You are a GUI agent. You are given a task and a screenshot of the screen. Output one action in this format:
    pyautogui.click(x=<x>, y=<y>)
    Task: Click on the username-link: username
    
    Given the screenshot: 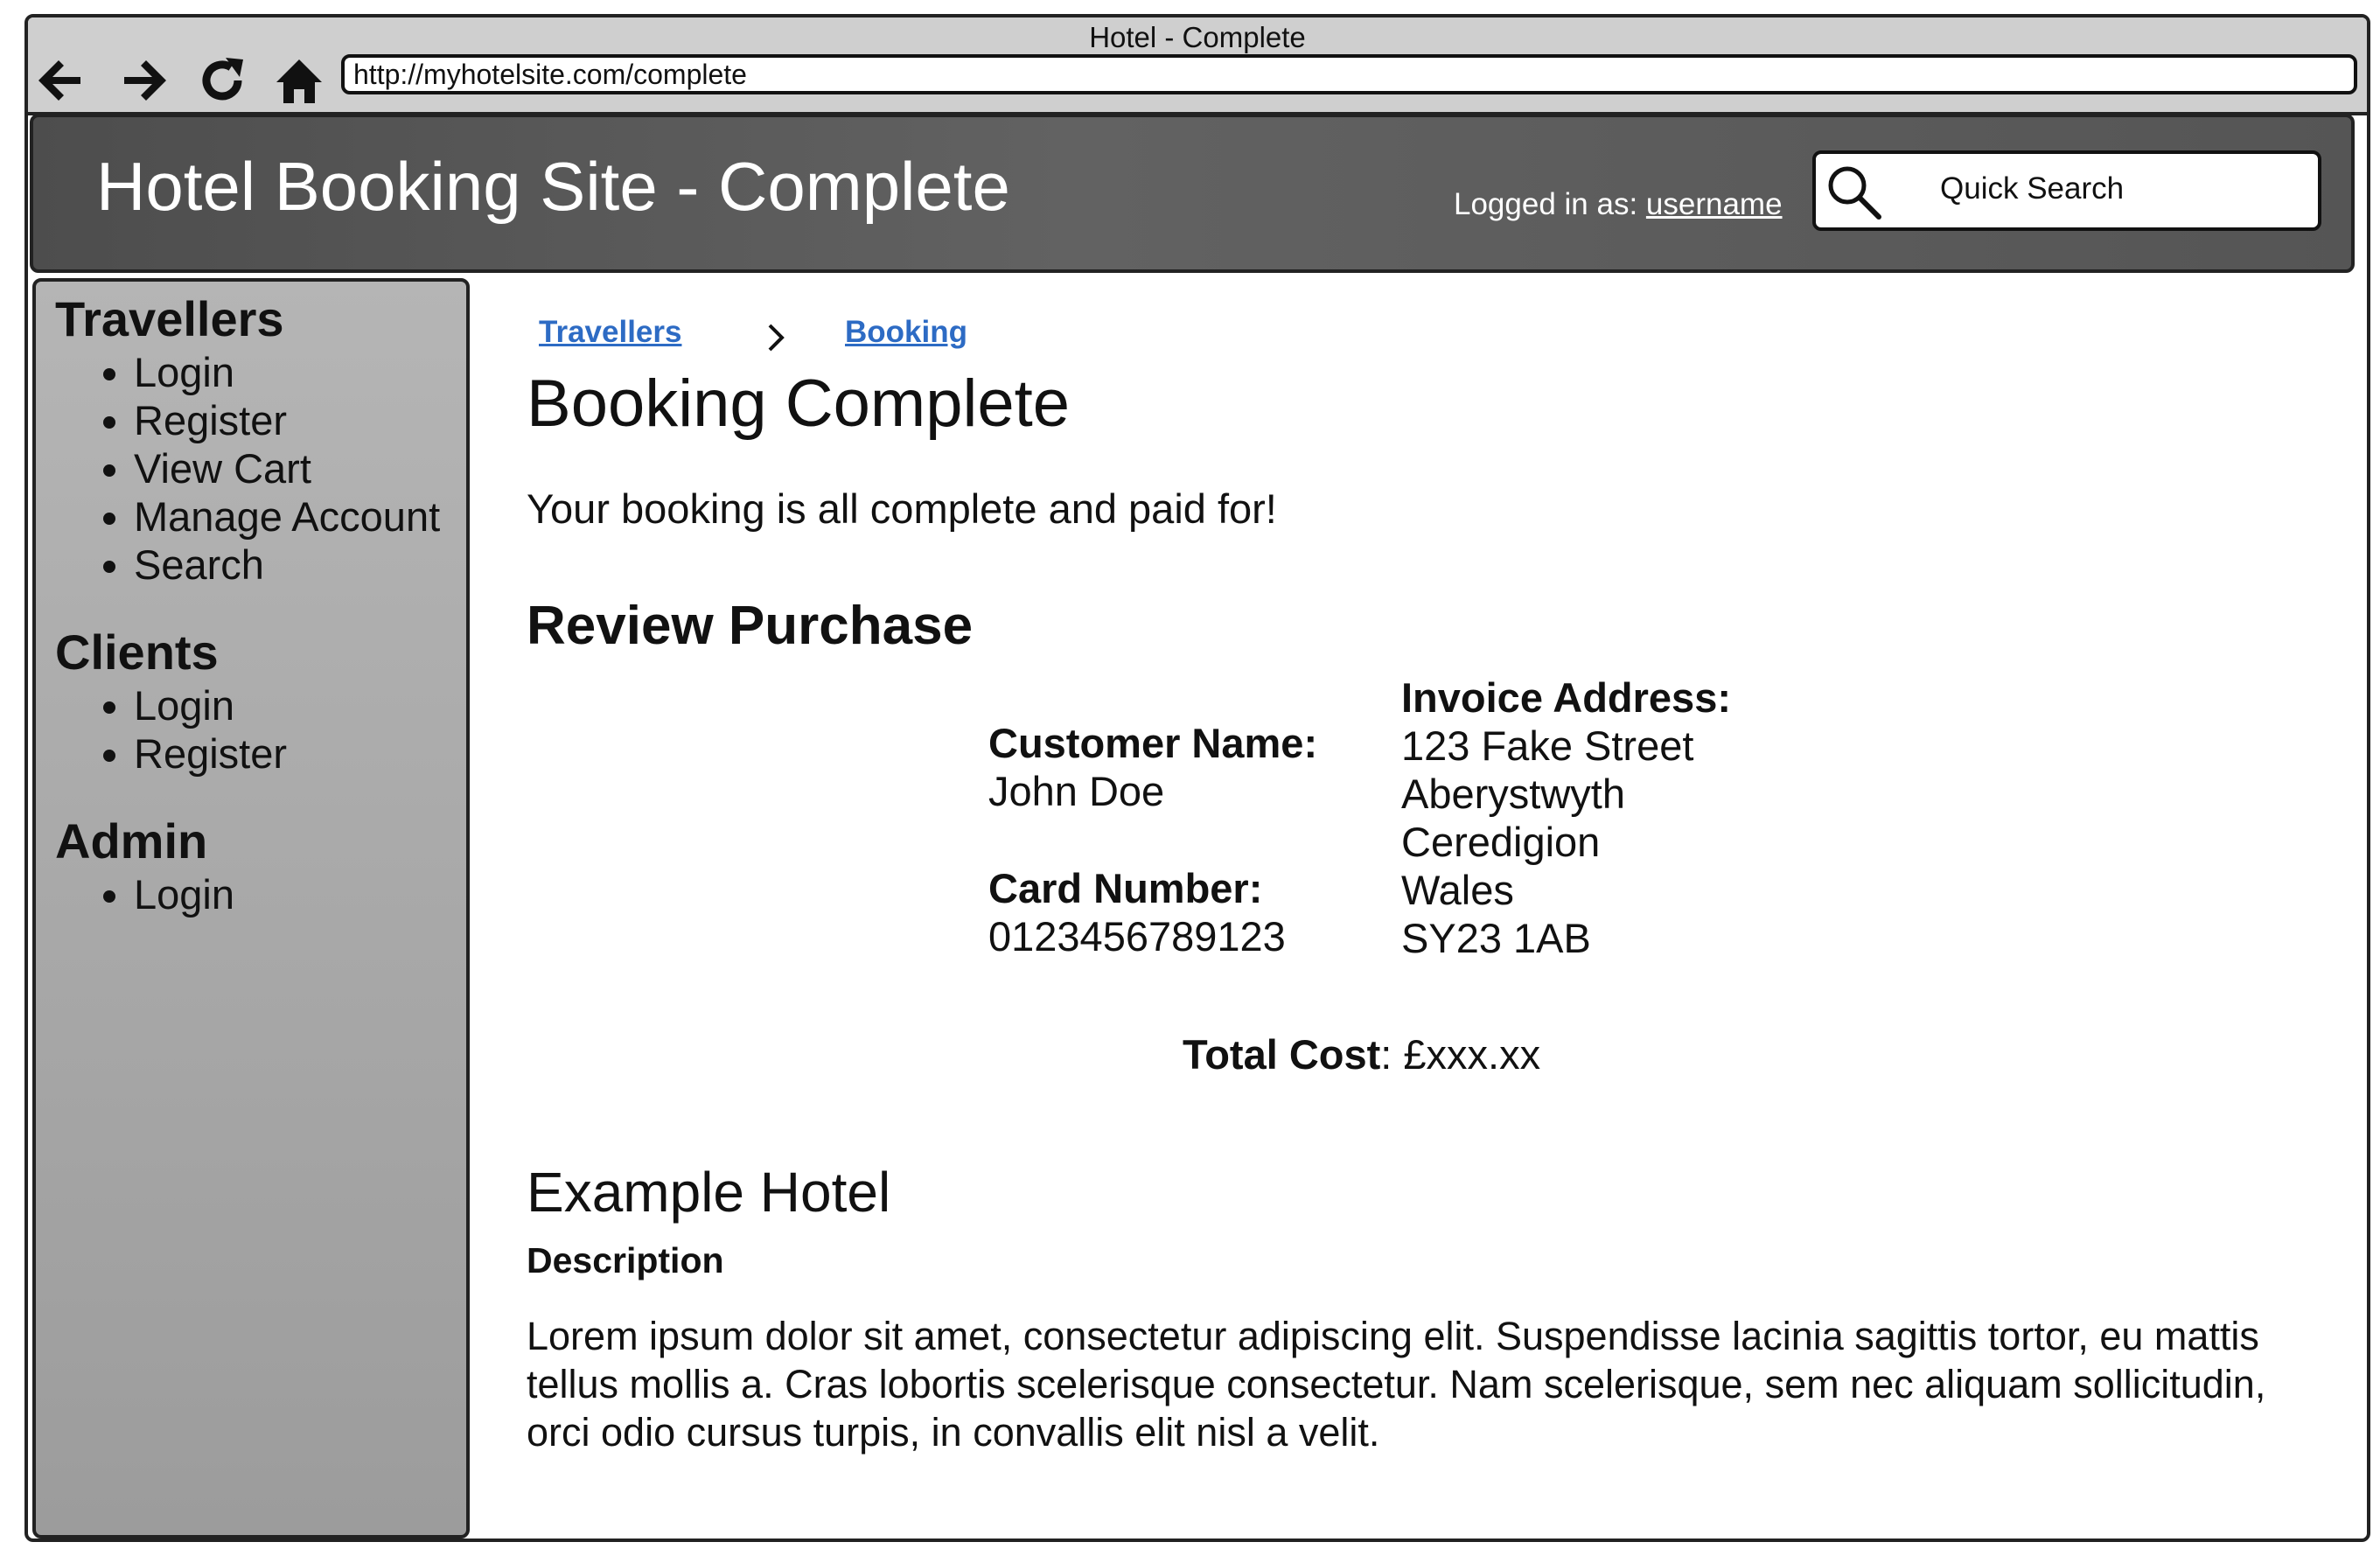 What is the action you would take?
    pyautogui.click(x=1714, y=204)
    